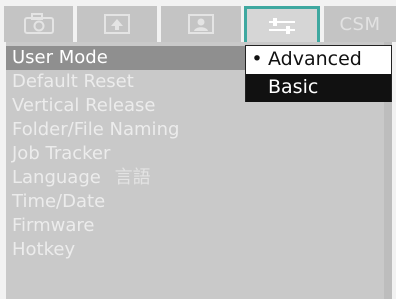  What do you see at coordinates (195, 178) in the screenshot?
I see `menu-item-language: Language 言語` at bounding box center [195, 178].